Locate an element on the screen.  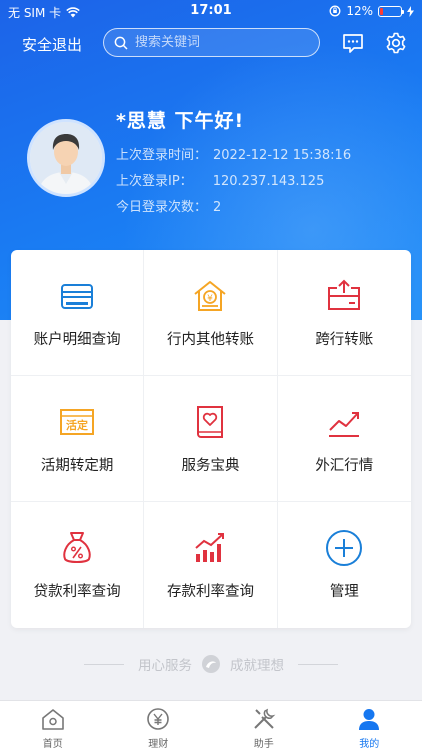
today-login-count-row: 今日登录次数： 2 is located at coordinates (233, 205).